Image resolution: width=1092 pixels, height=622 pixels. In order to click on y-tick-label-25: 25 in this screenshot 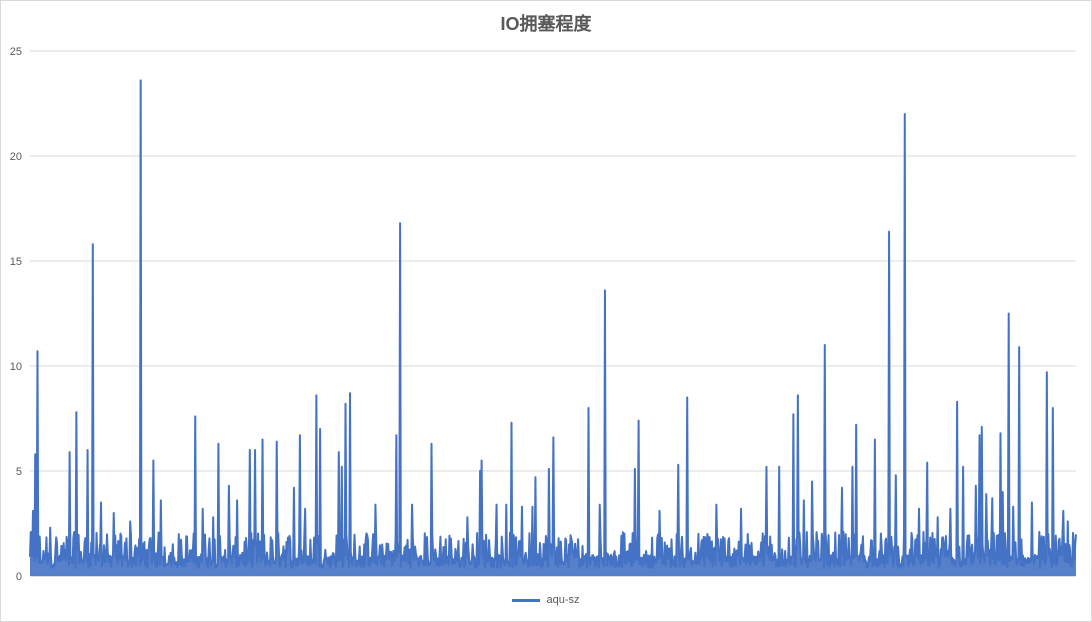, I will do `click(16, 52)`.